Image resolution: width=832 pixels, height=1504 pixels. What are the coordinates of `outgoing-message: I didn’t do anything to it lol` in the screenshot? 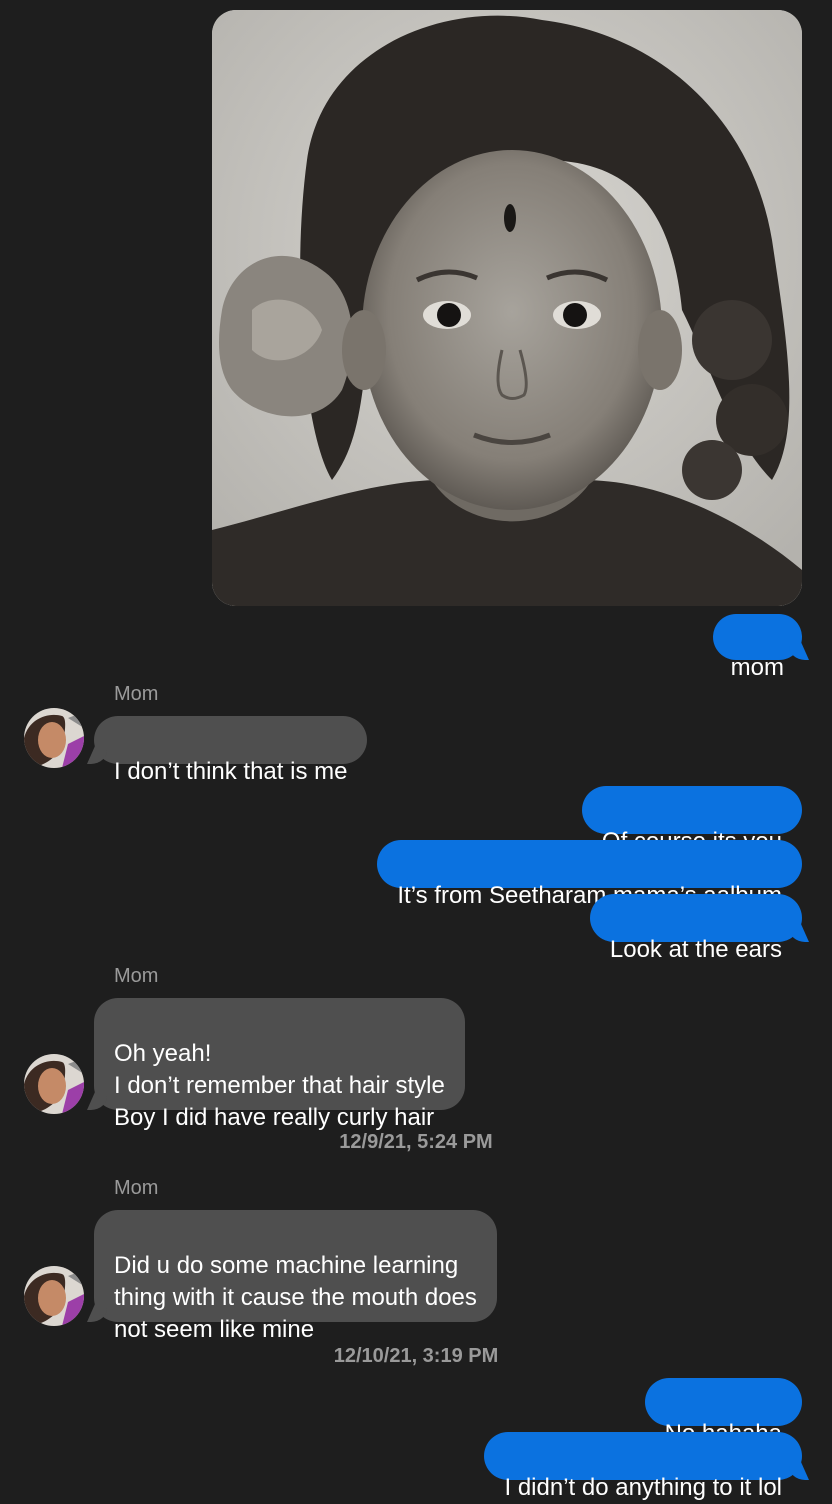 It's located at (643, 1466).